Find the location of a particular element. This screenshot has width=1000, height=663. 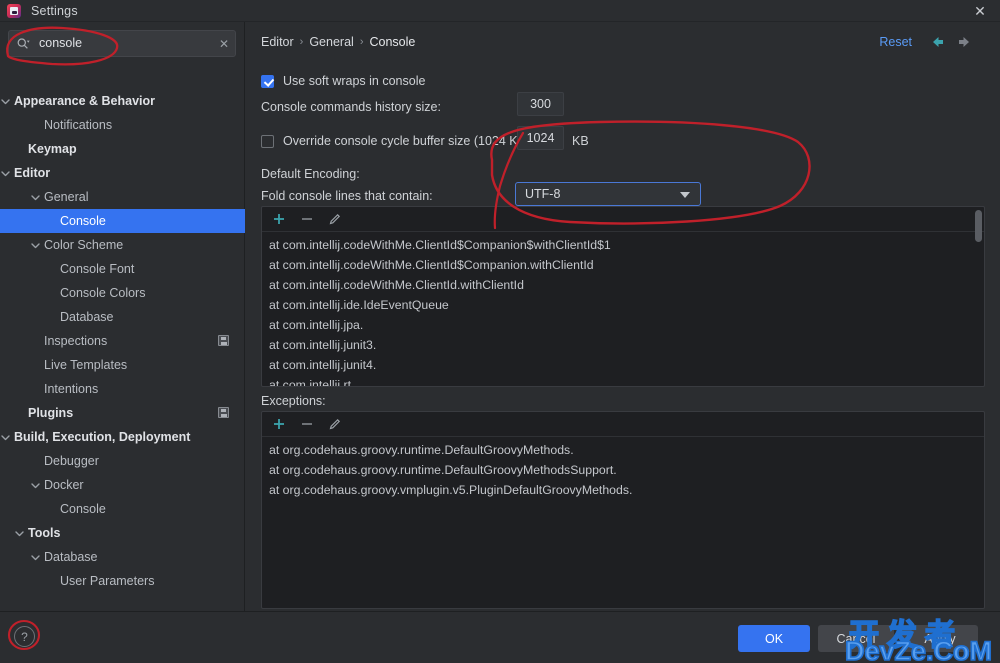

title-bar: Settings ✕ is located at coordinates (500, 11).